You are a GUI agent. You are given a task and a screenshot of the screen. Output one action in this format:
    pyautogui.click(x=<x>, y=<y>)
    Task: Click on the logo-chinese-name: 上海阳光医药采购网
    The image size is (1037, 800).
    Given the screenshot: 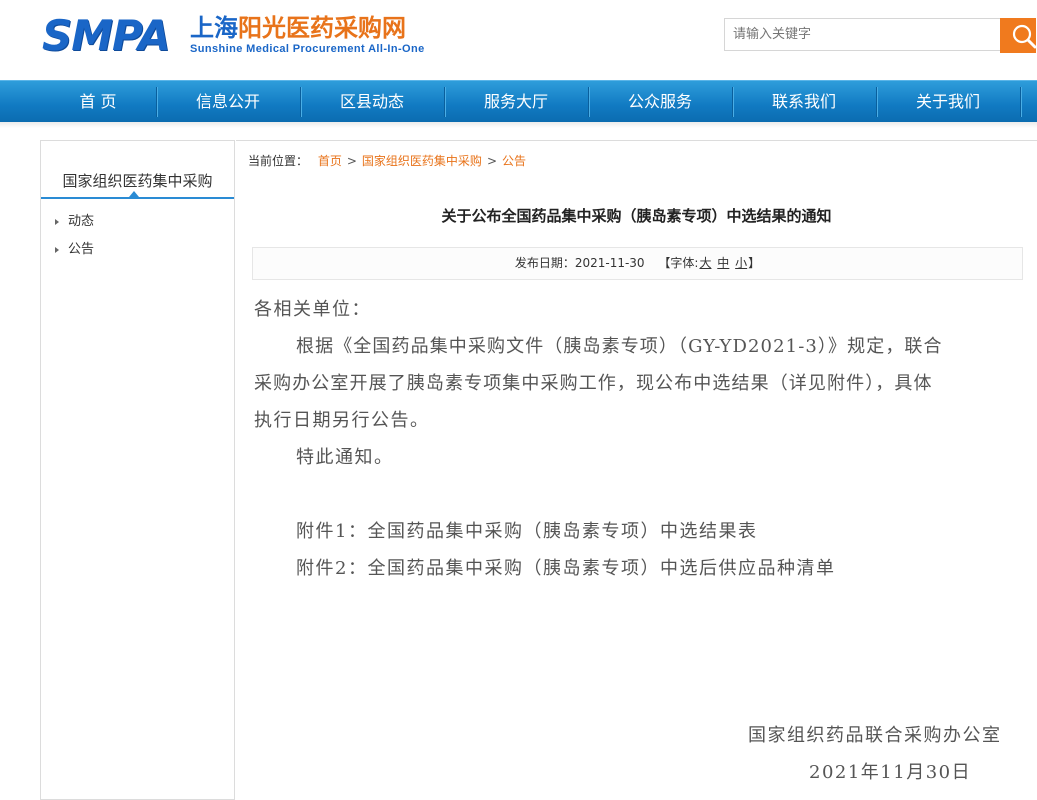 What is the action you would take?
    pyautogui.click(x=298, y=28)
    